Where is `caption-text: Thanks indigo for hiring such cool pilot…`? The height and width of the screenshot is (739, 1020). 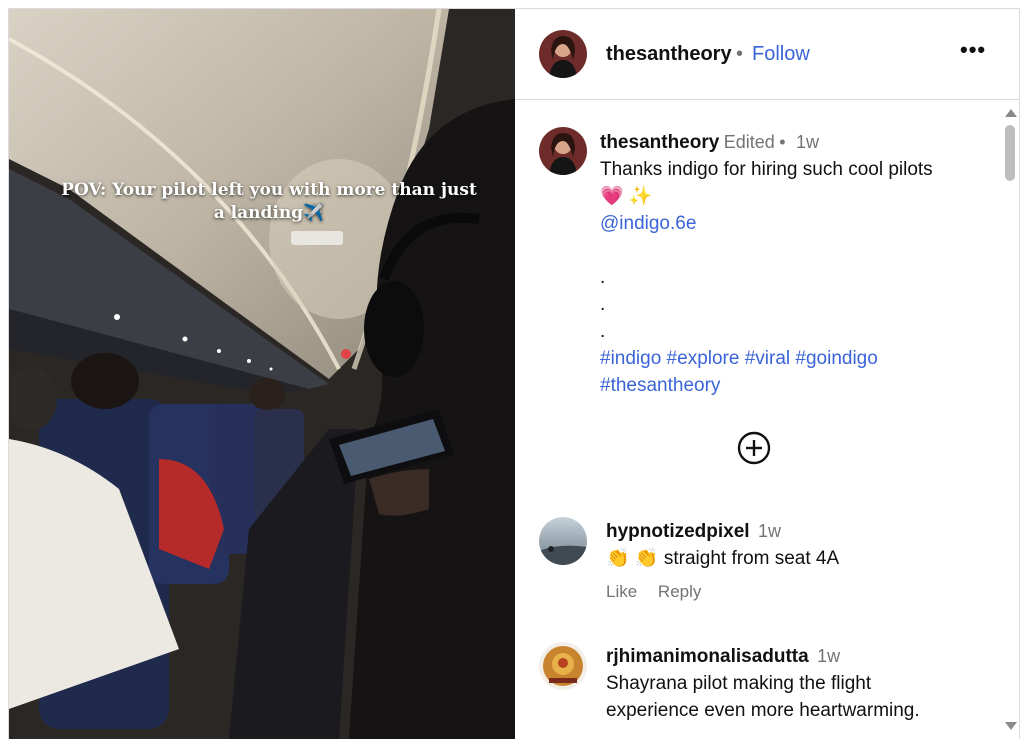 caption-text: Thanks indigo for hiring such cool pilot… is located at coordinates (766, 169).